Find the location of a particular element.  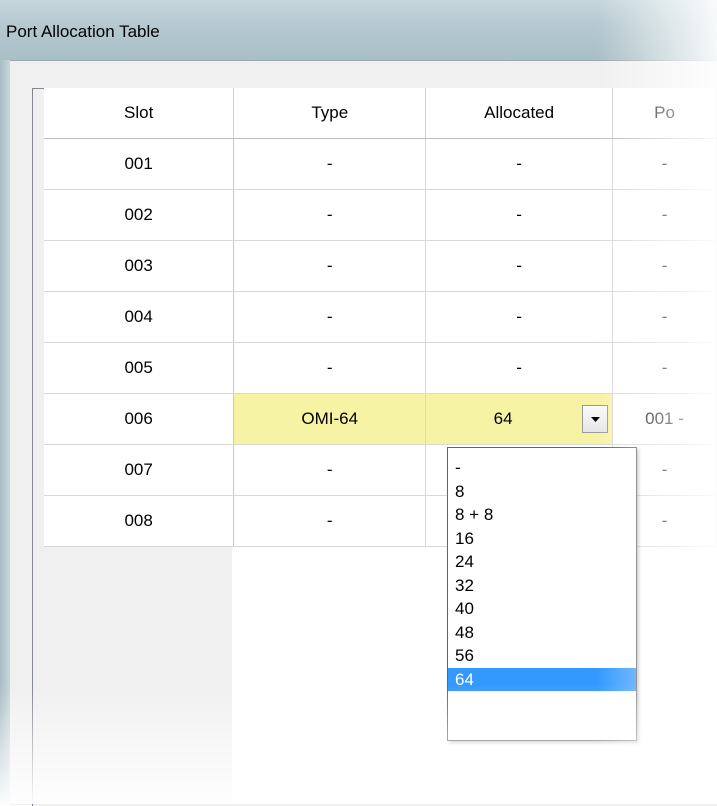

dropdown-option: 56 is located at coordinates (542, 656).